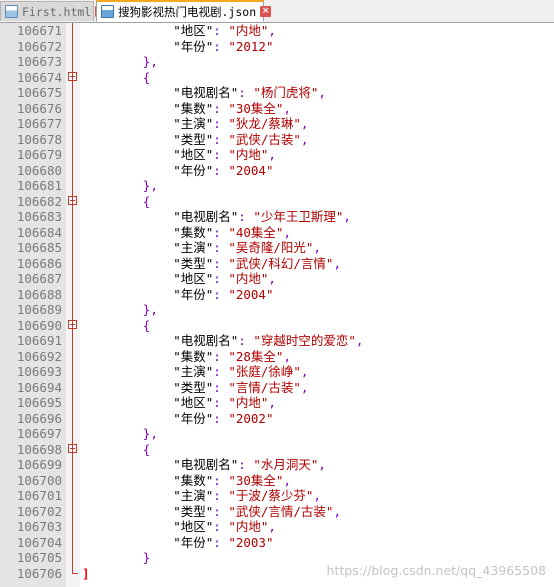 This screenshot has height=587, width=554. I want to click on line-number: 106683, so click(39, 216).